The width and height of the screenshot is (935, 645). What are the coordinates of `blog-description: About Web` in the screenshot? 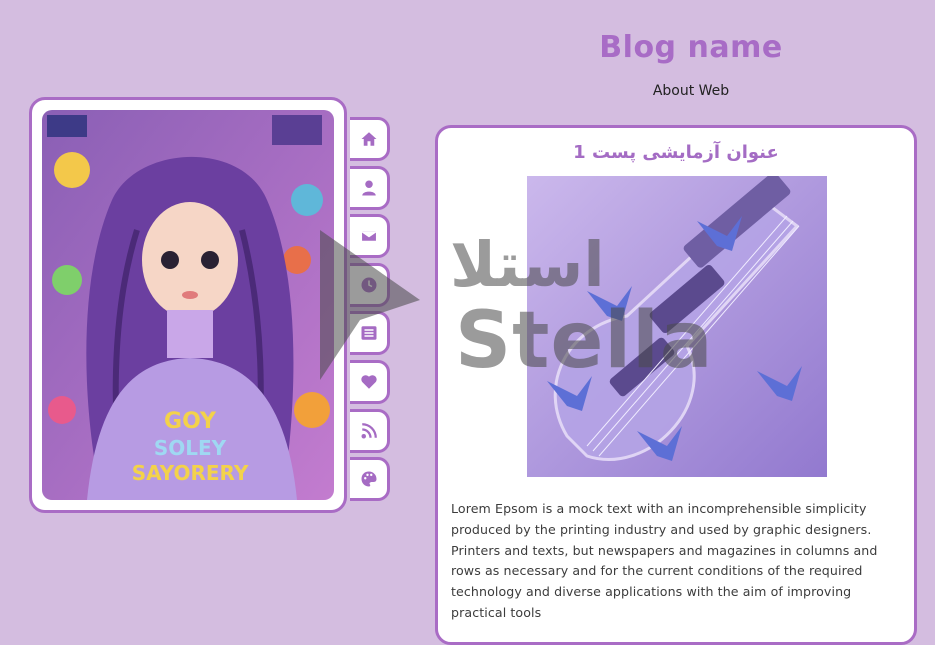 It's located at (691, 91).